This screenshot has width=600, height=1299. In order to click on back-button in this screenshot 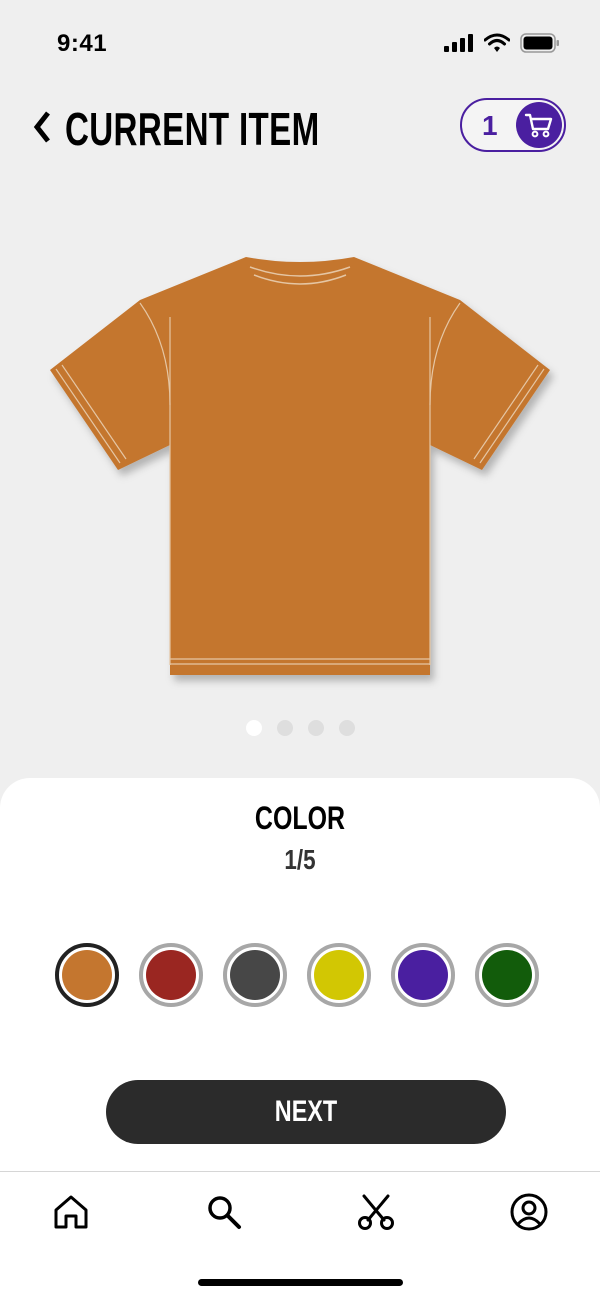, I will do `click(42, 129)`.